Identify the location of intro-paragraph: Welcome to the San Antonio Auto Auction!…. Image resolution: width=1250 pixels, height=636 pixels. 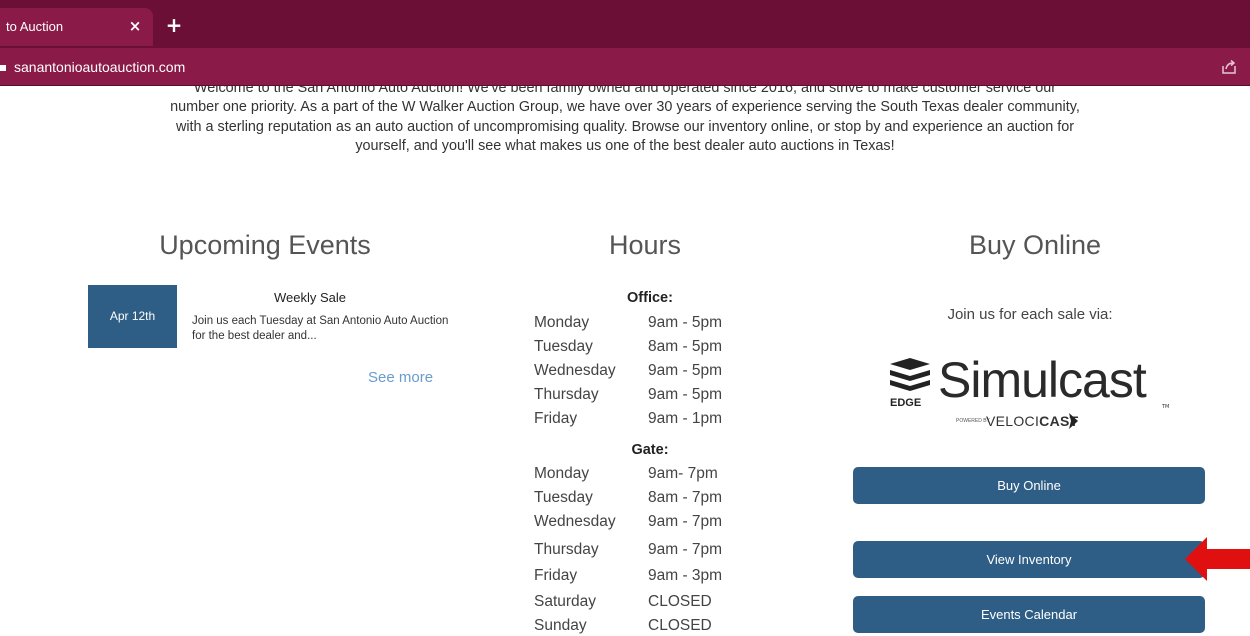
(625, 120).